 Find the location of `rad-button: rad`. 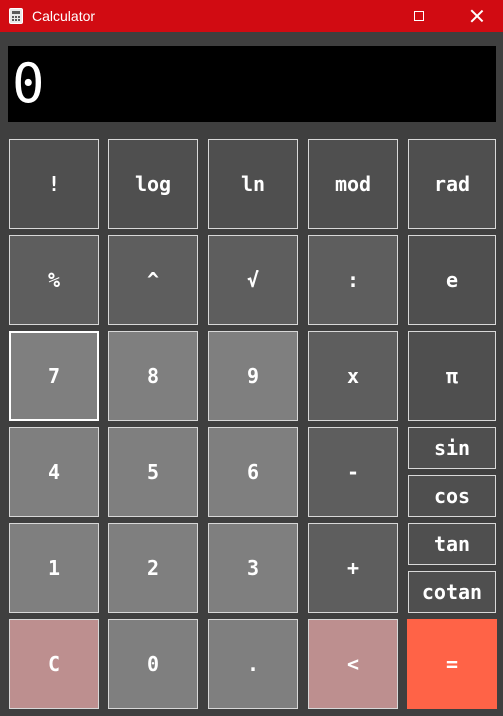

rad-button: rad is located at coordinates (452, 184).